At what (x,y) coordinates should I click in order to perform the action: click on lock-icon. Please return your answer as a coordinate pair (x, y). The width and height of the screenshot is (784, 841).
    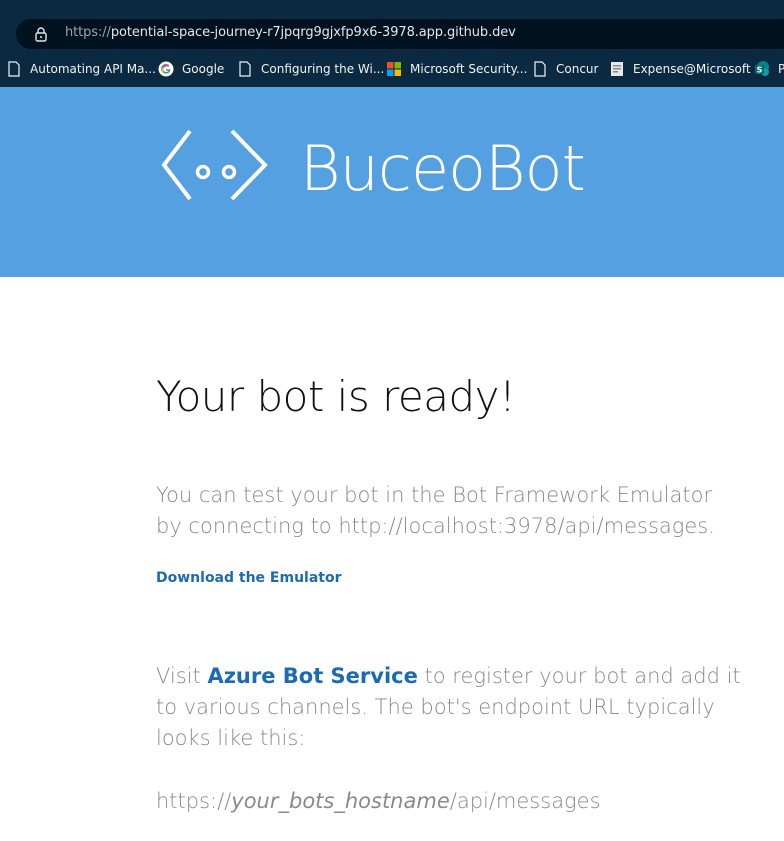
    Looking at the image, I should click on (41, 34).